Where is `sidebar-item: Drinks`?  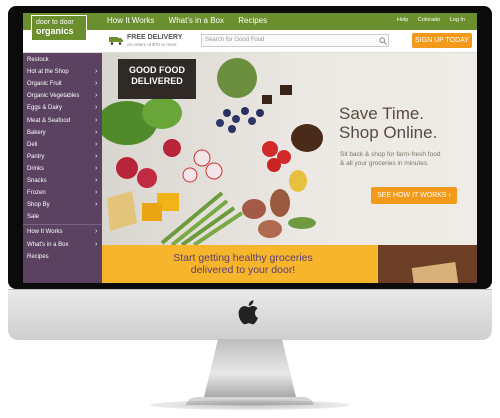
sidebar-item: Drinks is located at coordinates (35, 169).